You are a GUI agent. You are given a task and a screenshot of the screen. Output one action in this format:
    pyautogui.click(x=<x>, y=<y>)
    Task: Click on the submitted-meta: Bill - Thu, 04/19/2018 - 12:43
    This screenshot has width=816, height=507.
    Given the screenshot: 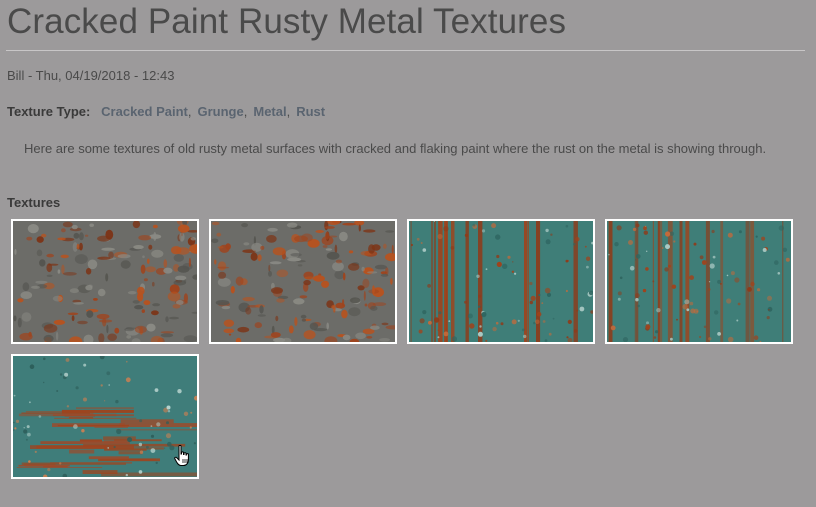 What is the action you would take?
    pyautogui.click(x=91, y=75)
    